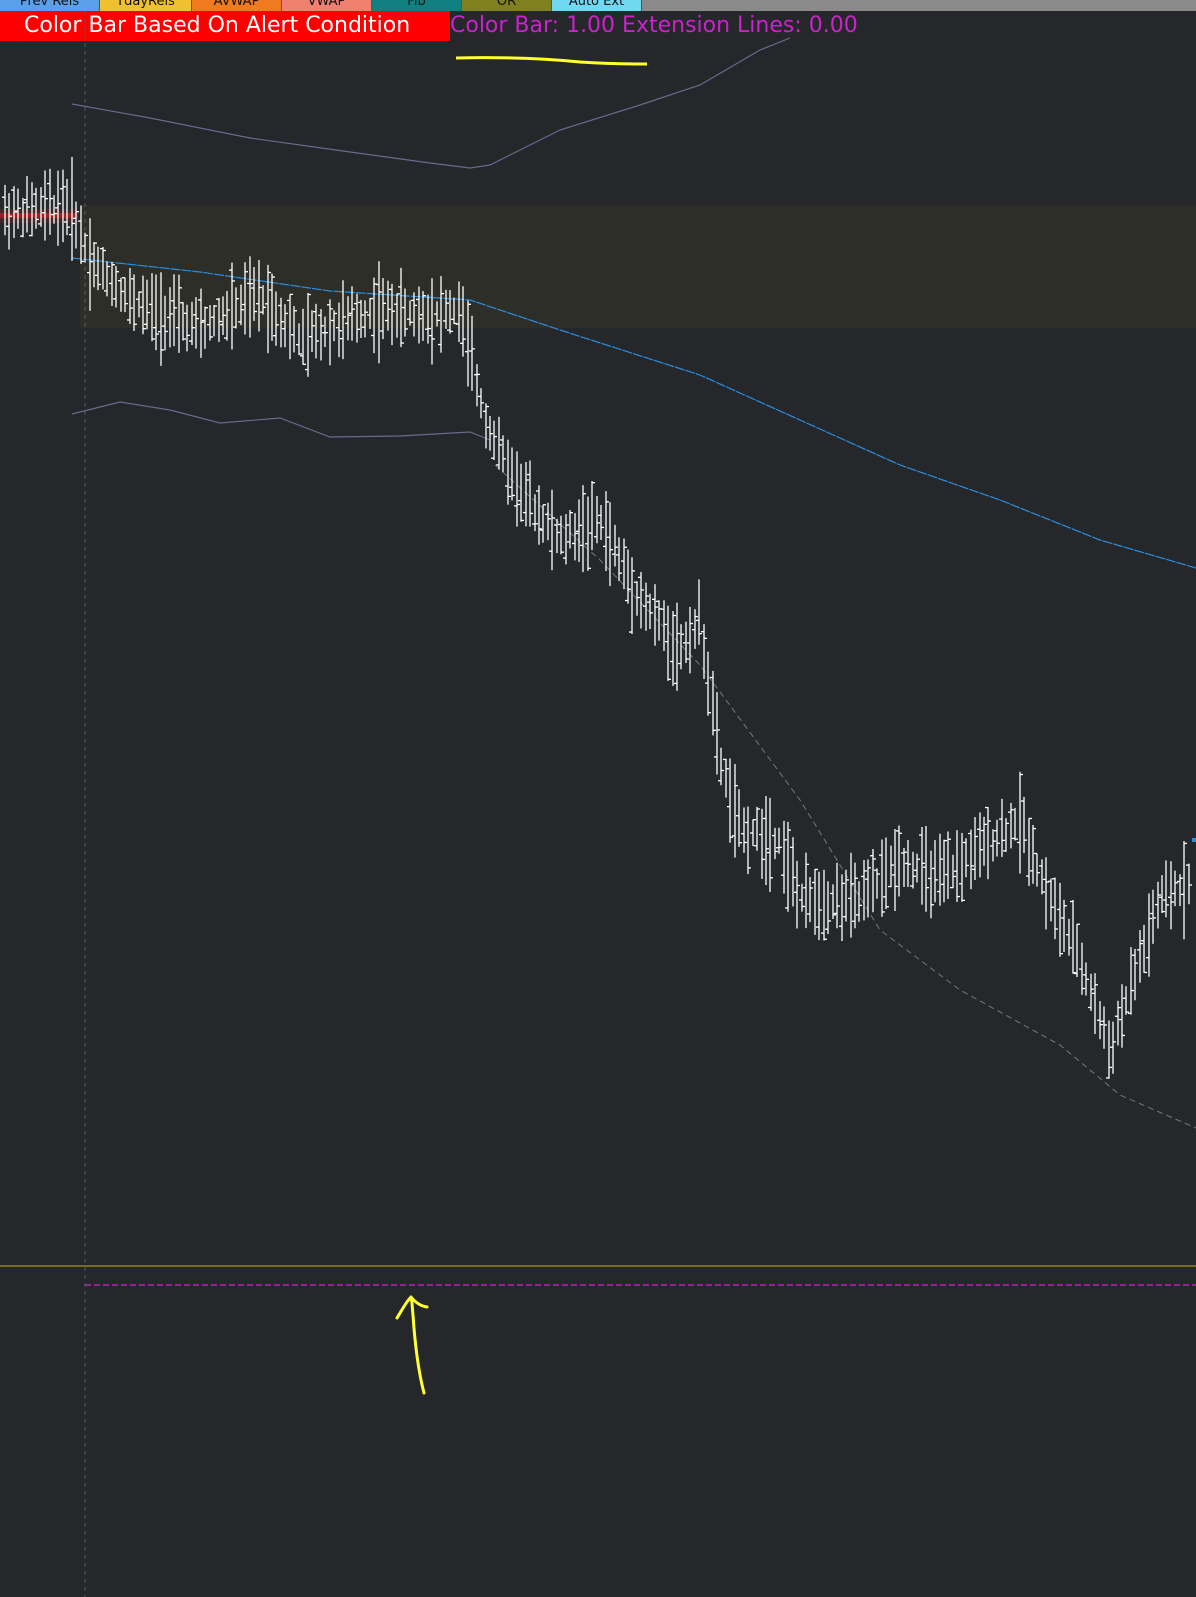  What do you see at coordinates (551, 61) in the screenshot?
I see `highlight-underline` at bounding box center [551, 61].